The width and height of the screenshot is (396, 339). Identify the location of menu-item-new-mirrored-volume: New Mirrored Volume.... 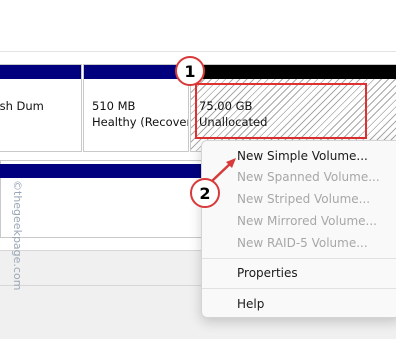
(307, 221).